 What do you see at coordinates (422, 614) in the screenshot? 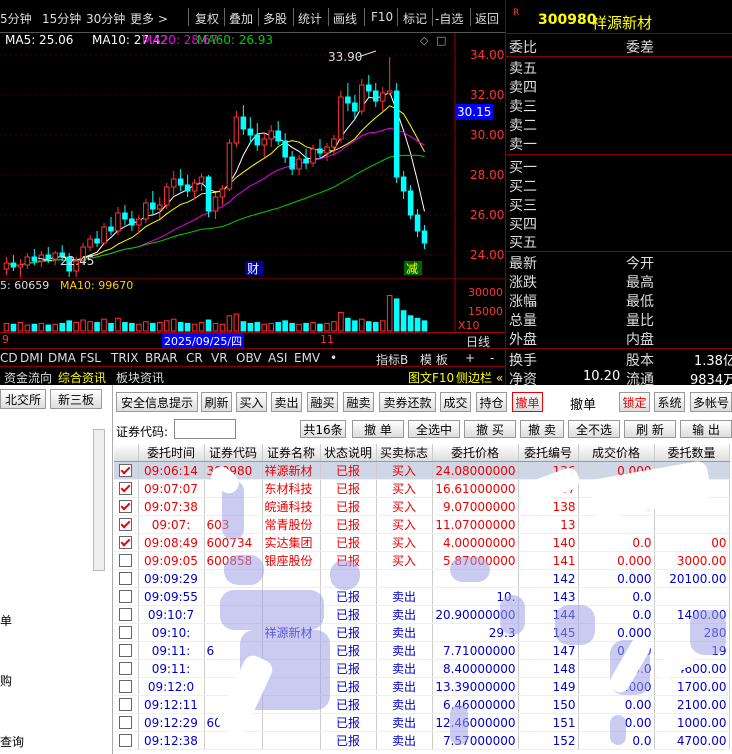
I see `table-row: 09:10:7已报卖出20.900000001440.01400.00` at bounding box center [422, 614].